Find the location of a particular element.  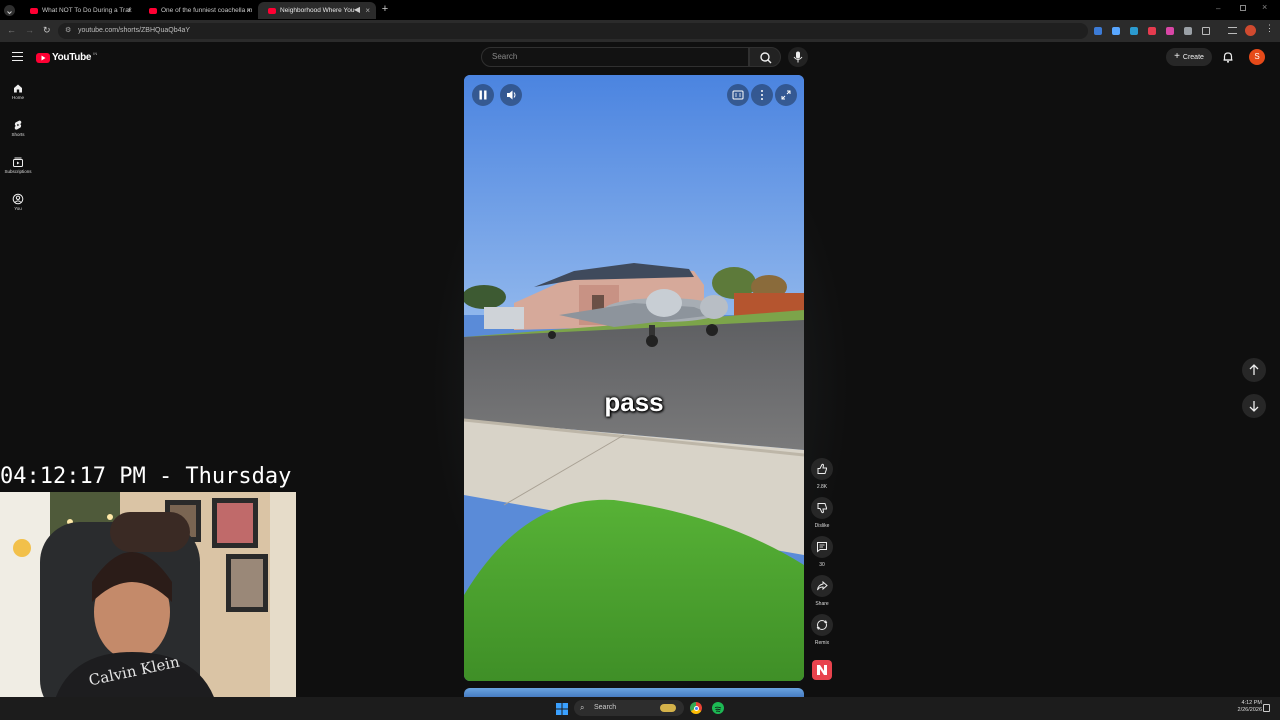

dislike-label: Dislike is located at coordinates (822, 526).